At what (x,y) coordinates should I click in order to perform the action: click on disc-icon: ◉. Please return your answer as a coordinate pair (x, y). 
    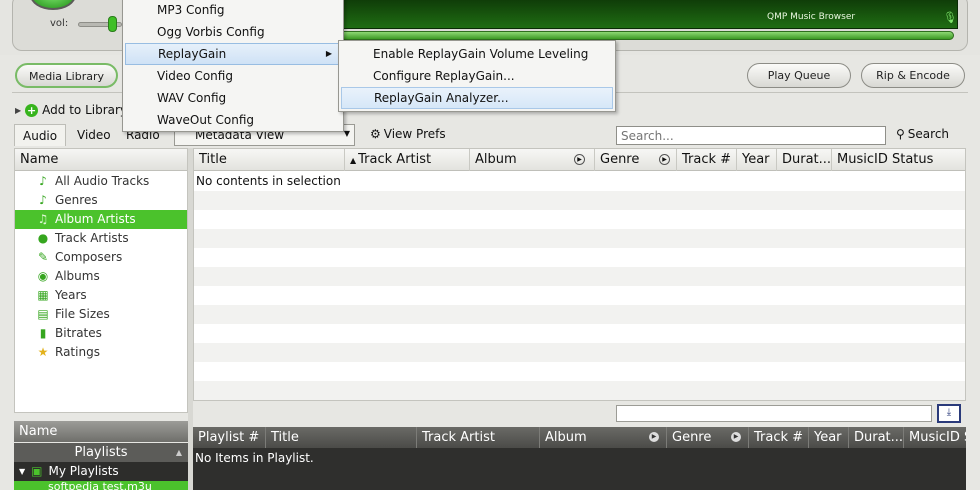
    Looking at the image, I should click on (43, 276).